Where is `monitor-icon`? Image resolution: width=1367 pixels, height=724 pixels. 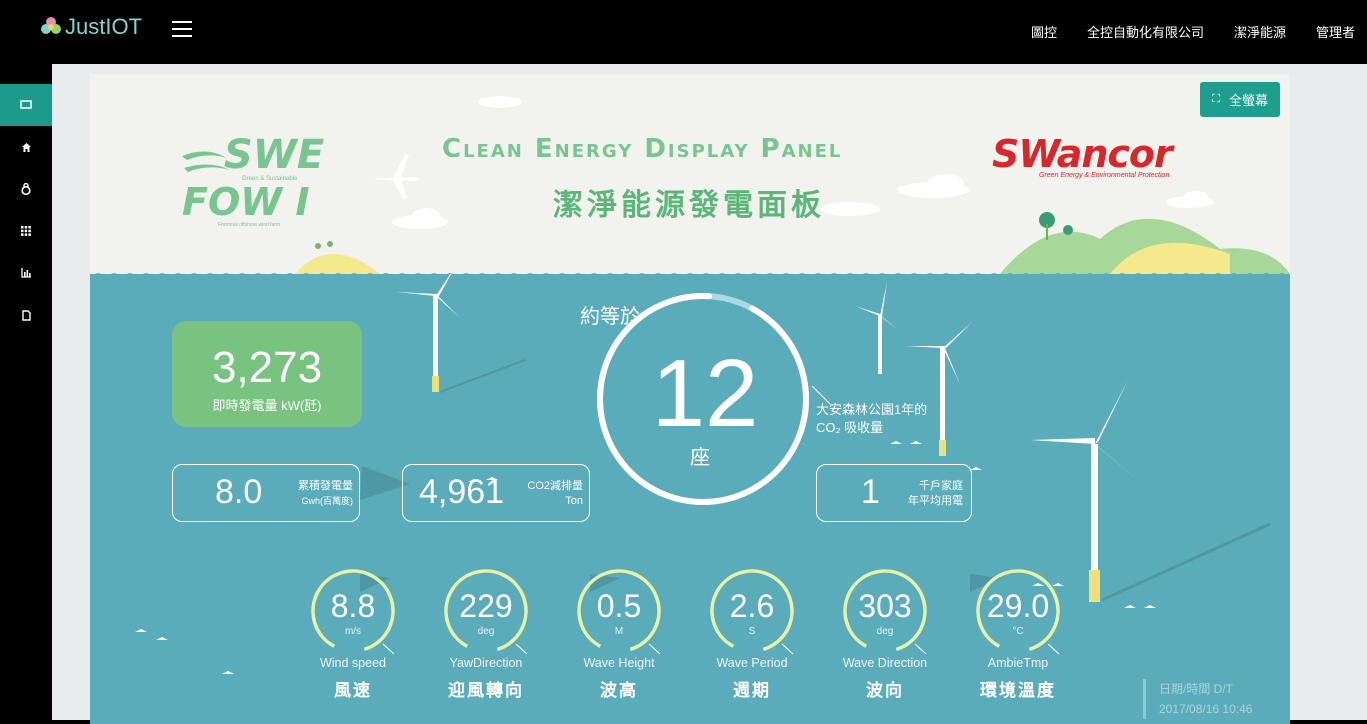 monitor-icon is located at coordinates (26, 104).